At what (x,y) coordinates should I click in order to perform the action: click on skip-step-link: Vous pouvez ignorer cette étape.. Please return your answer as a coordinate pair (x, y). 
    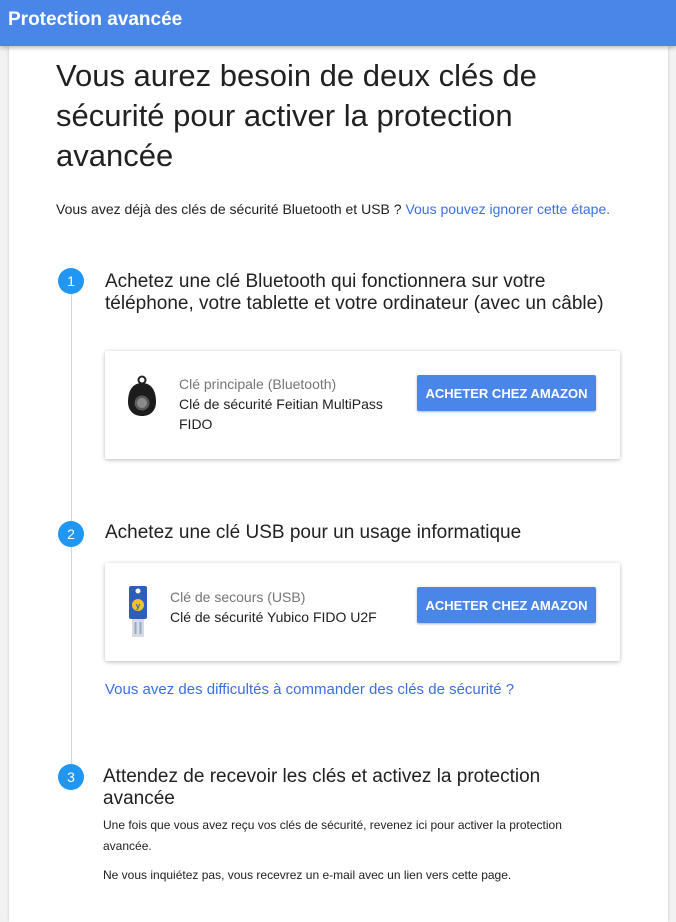
    Looking at the image, I should click on (507, 209).